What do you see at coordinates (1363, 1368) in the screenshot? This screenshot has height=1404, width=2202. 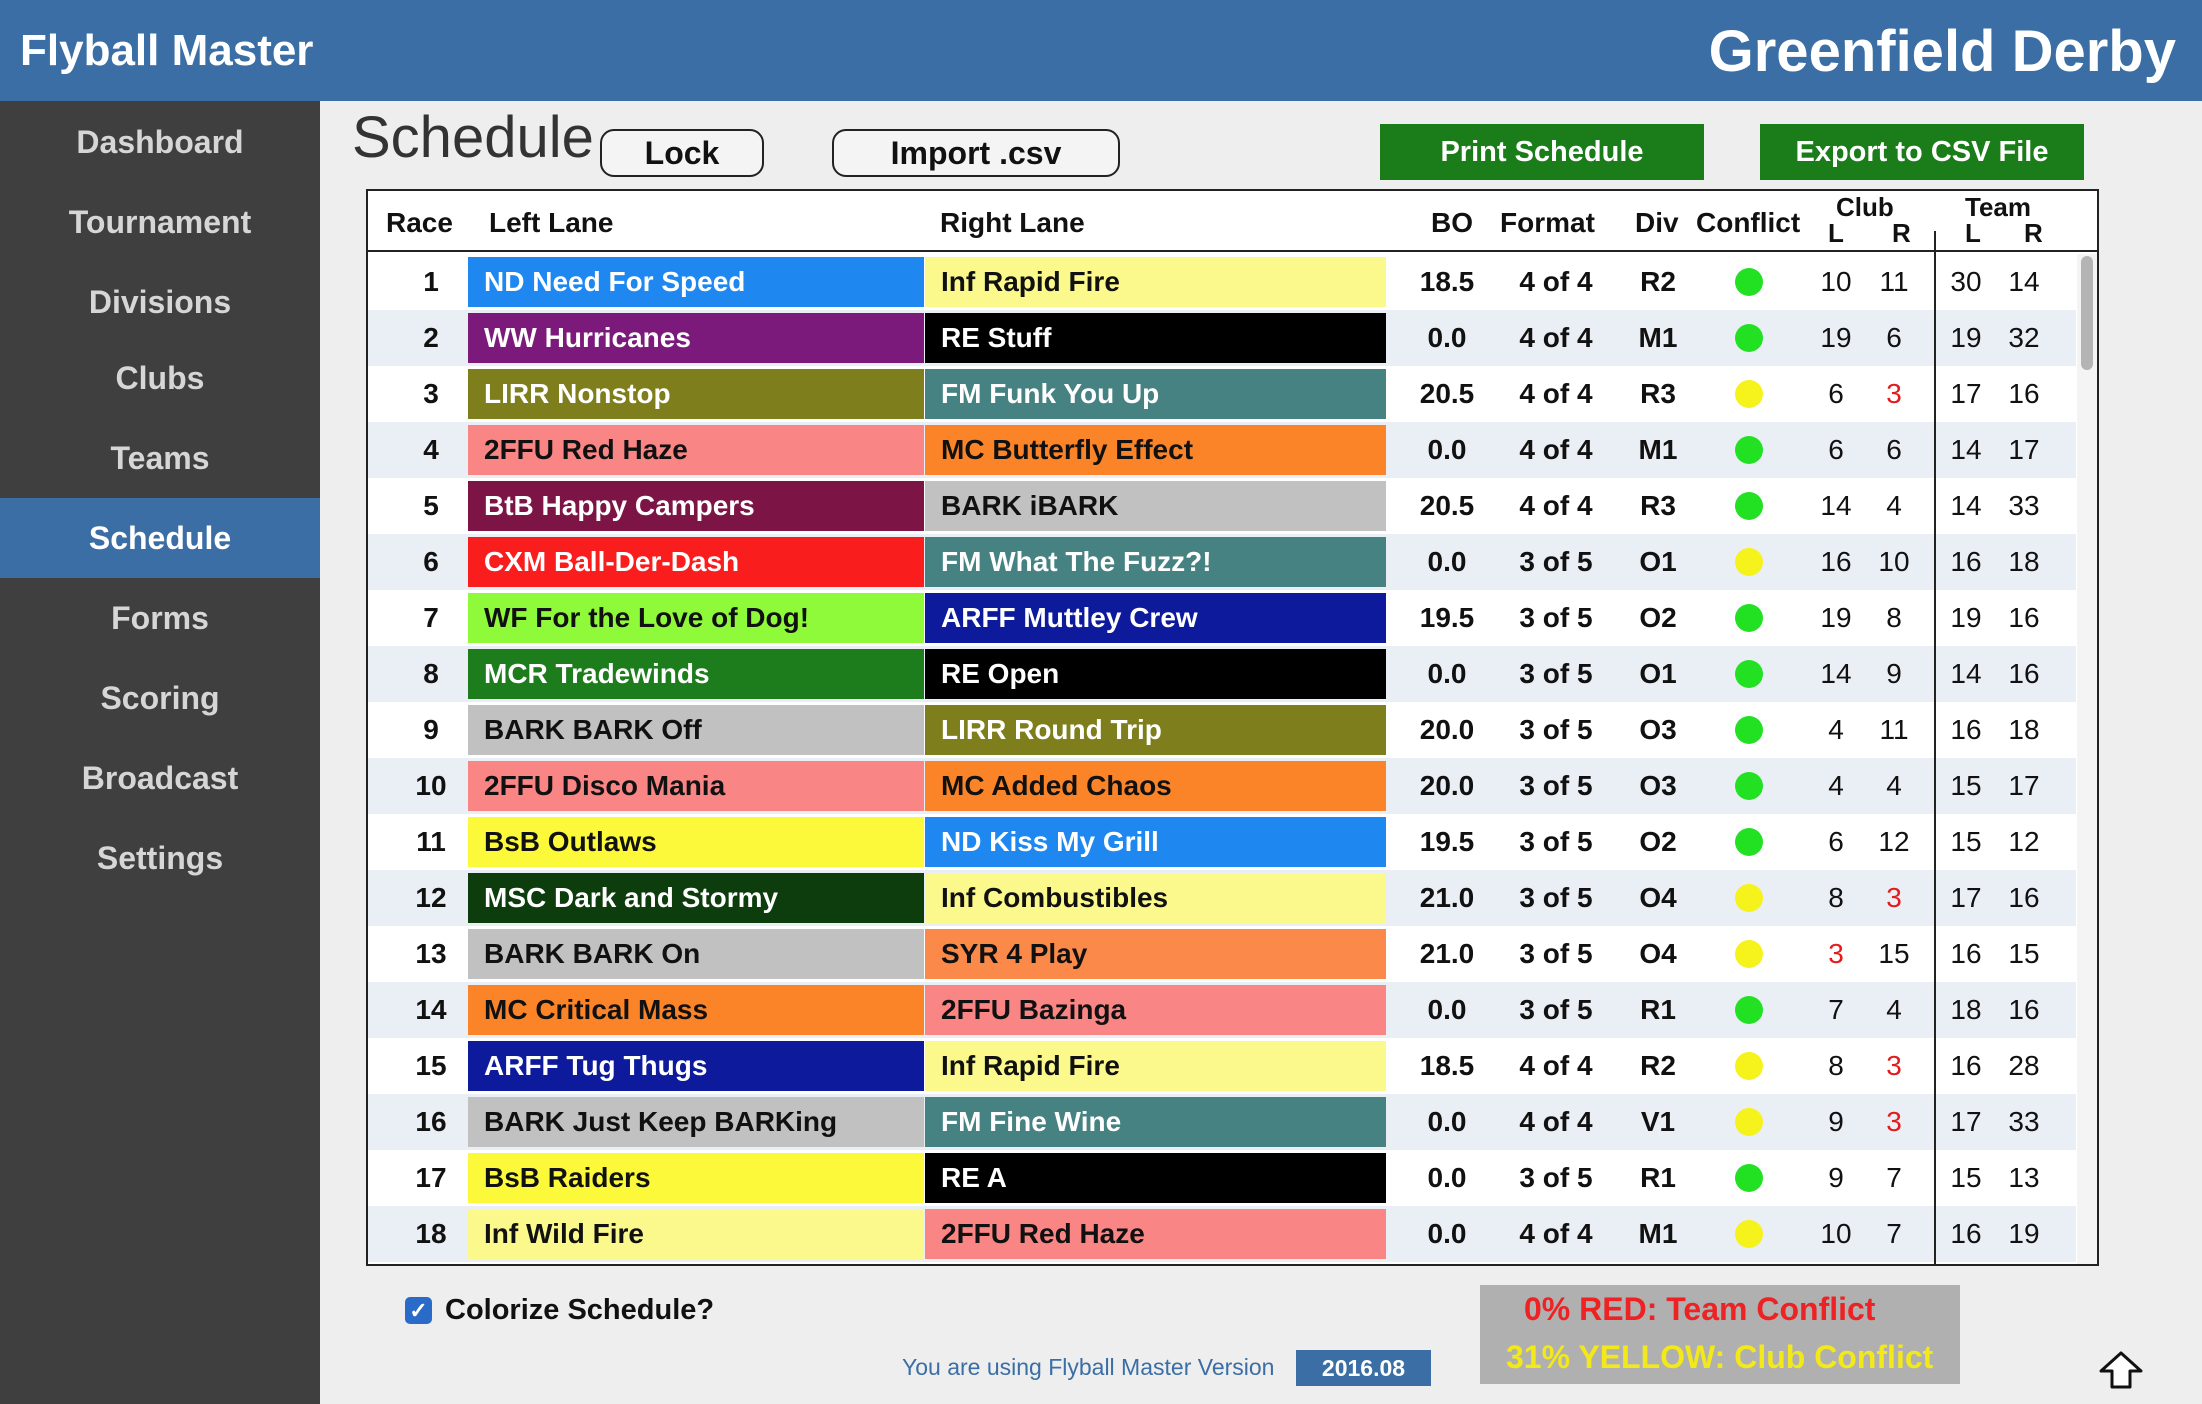 I see `version-badge: 2016.08` at bounding box center [1363, 1368].